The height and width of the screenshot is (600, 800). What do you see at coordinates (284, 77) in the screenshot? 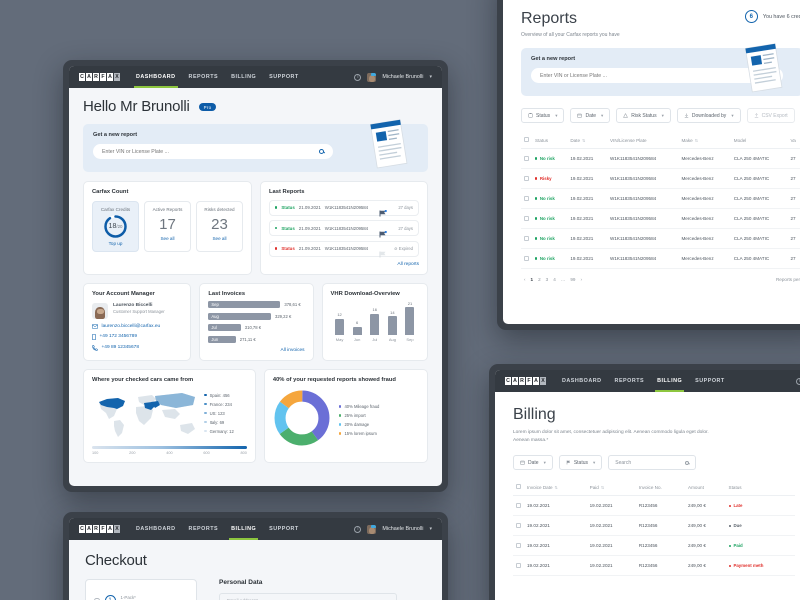
I see `nav-support: SUPPORT` at bounding box center [284, 77].